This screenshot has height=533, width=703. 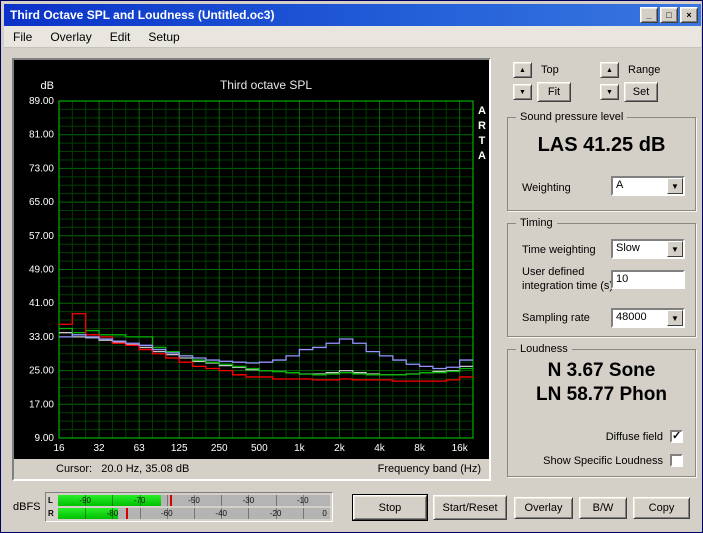 I want to click on fit-button-label: Fit, so click(x=554, y=92).